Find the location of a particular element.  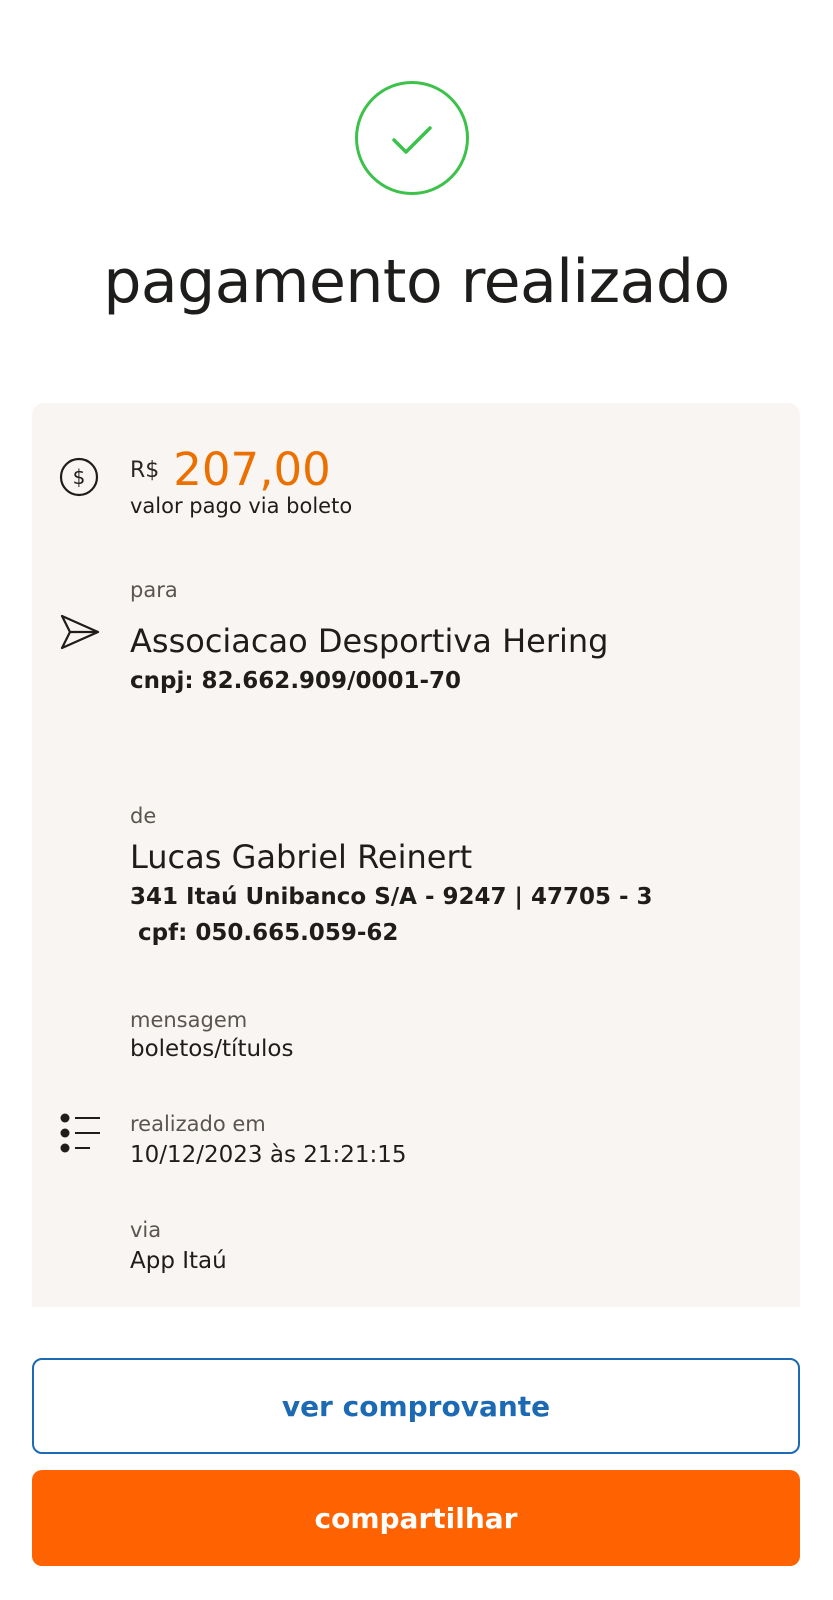

success-check-icon is located at coordinates (412, 138).